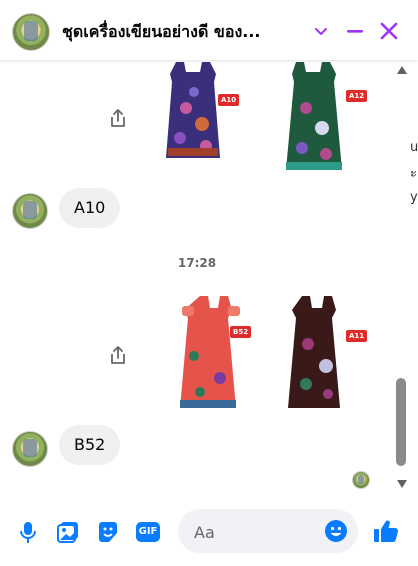 Image resolution: width=418 pixels, height=566 pixels. I want to click on message-input-wrapper, so click(268, 532).